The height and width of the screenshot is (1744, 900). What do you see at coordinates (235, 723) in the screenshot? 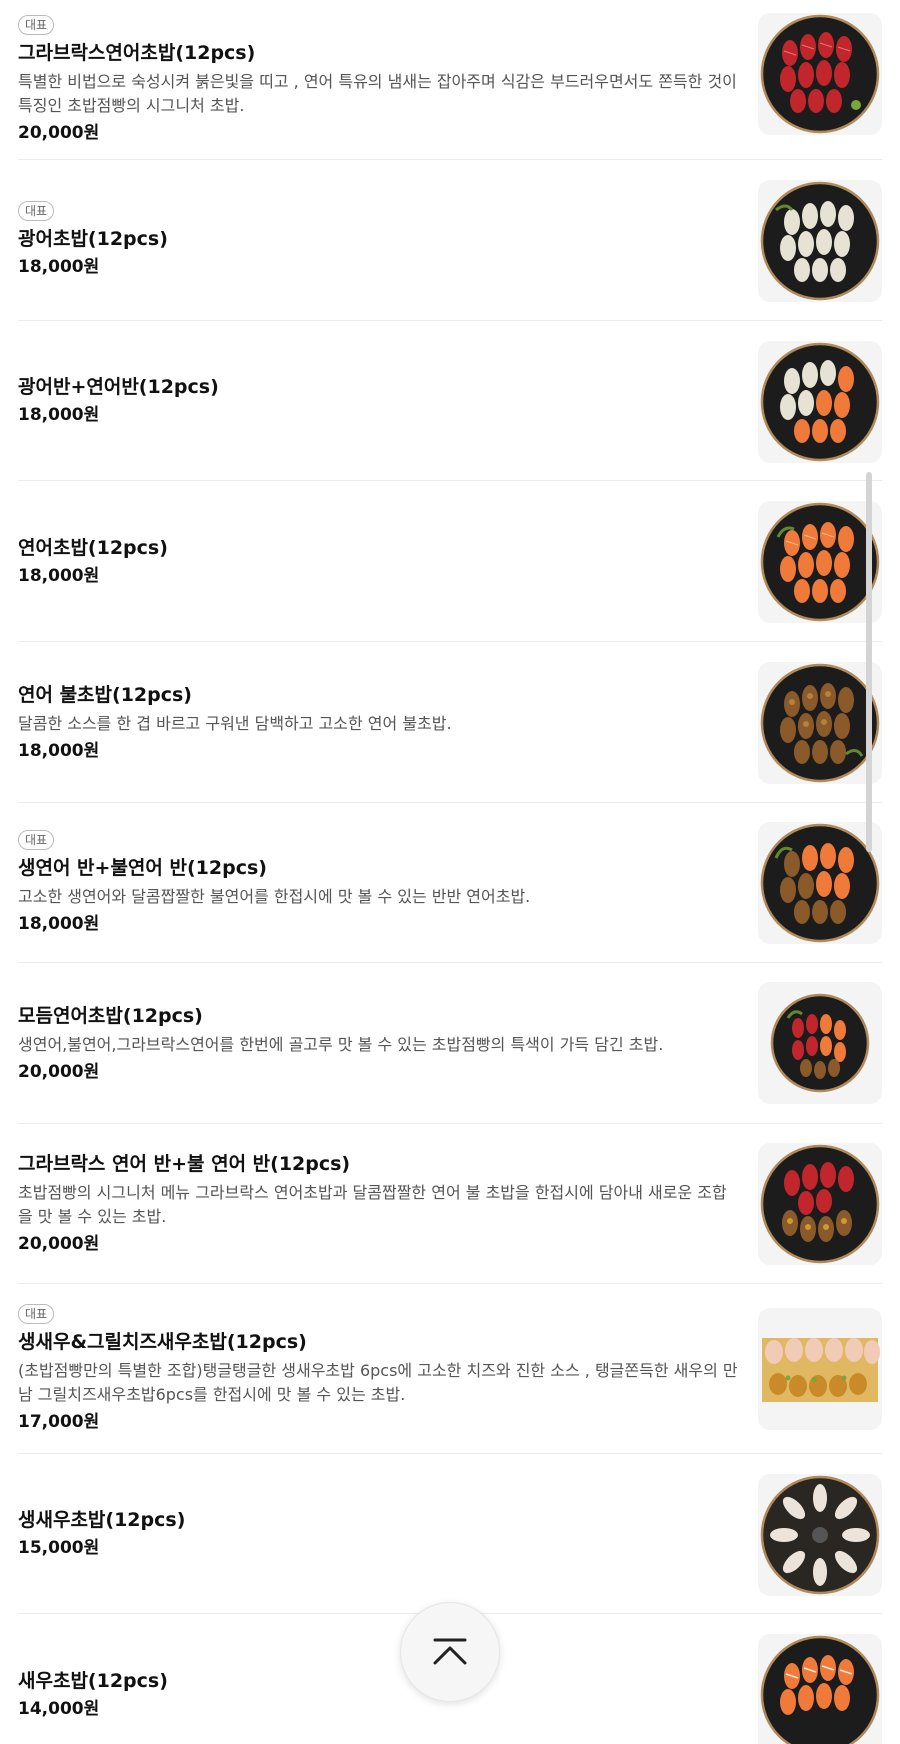
I see `menu-item-description: 달콤한 소스를 한 겹 바르고 구워낸 담백하고 고소한 연어 불초밥.` at bounding box center [235, 723].